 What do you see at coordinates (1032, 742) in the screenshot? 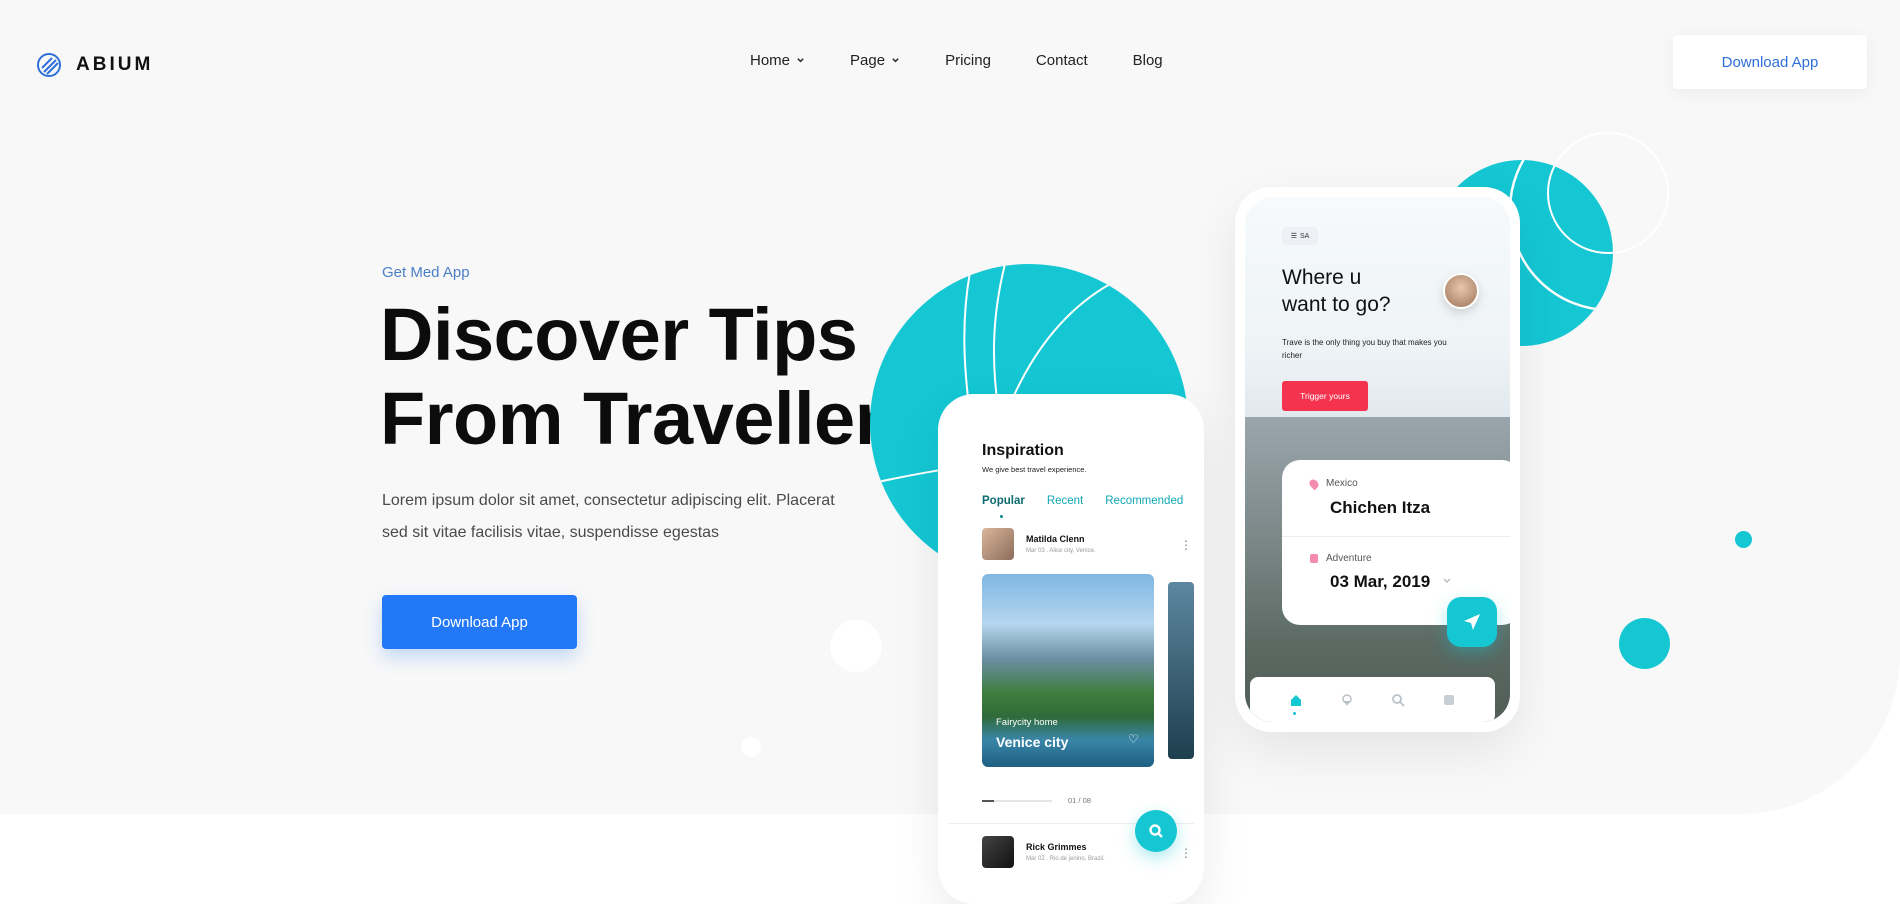
I see `card-title: Venice city` at bounding box center [1032, 742].